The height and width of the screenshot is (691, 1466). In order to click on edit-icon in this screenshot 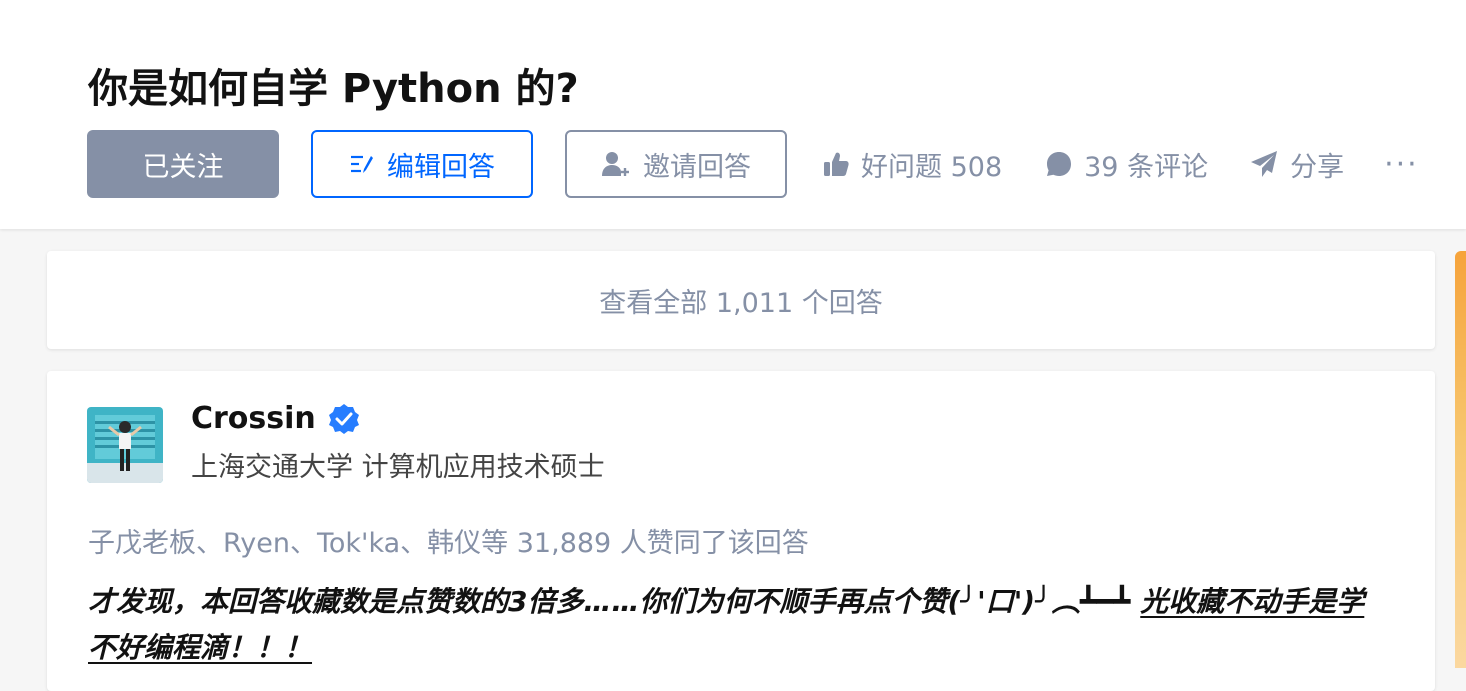, I will do `click(362, 164)`.